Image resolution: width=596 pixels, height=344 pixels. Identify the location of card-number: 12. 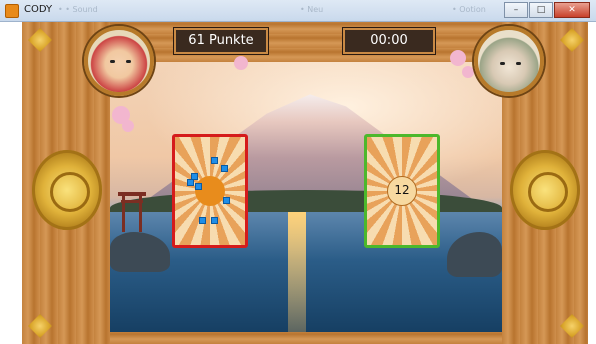
(402, 190).